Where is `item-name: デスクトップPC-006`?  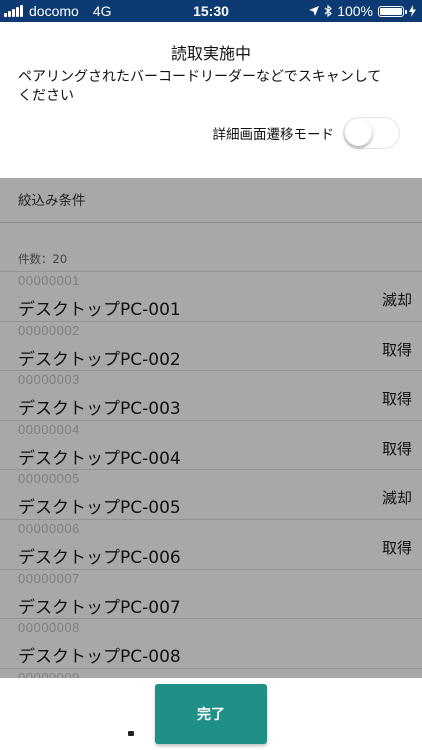
item-name: デスクトップPC-006 is located at coordinates (99, 557).